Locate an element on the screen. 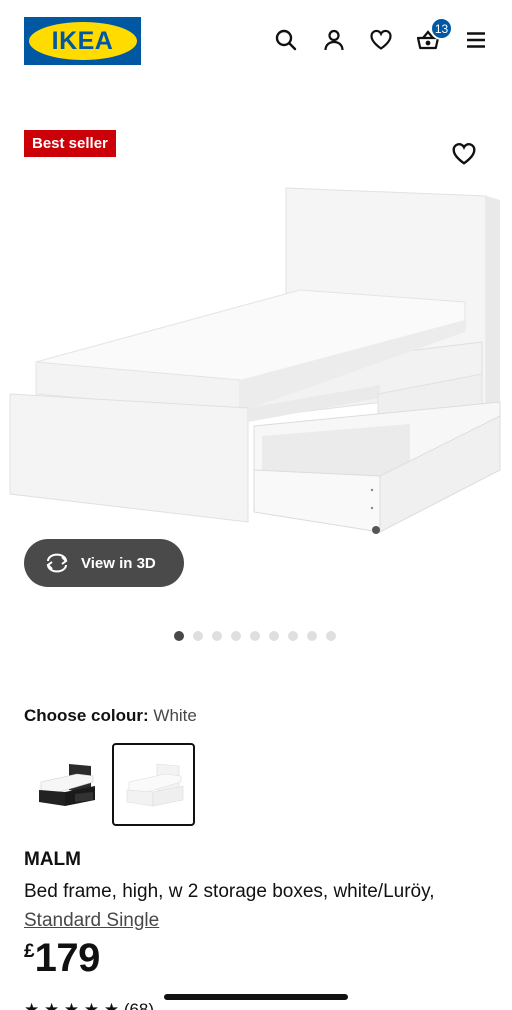  product-name: MALM is located at coordinates (52, 859).